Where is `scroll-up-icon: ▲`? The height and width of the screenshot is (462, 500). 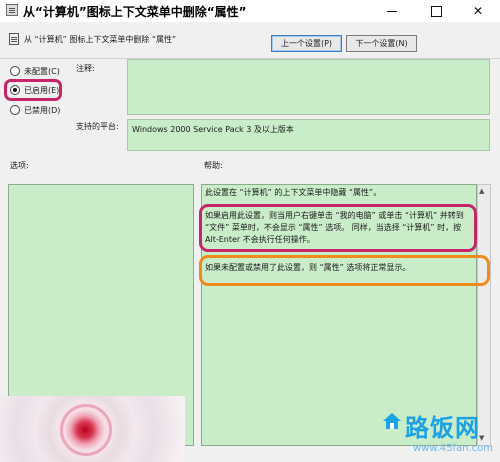
scroll-up-icon: ▲ is located at coordinates (481, 191).